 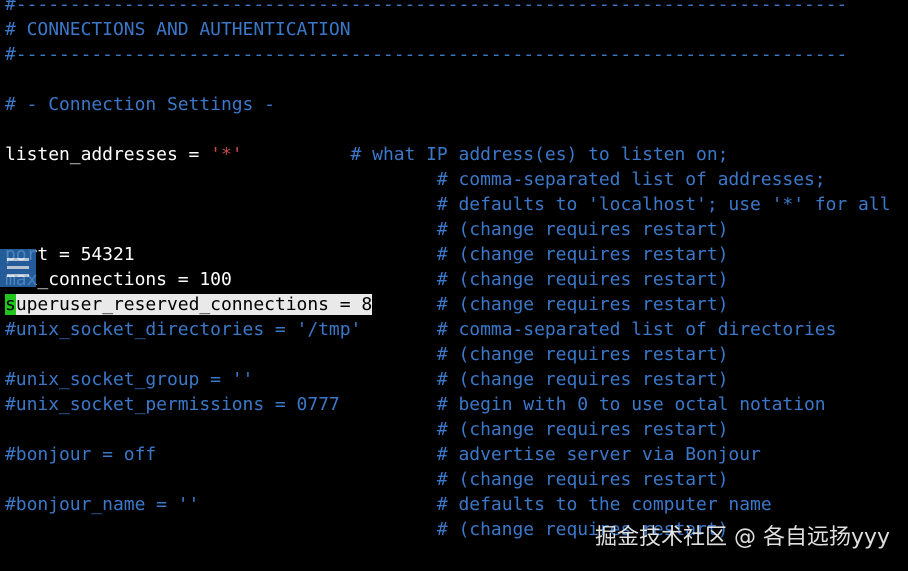 What do you see at coordinates (742, 537) in the screenshot?
I see `watermark: 掘金技术社区 @ 各自远扬yyy` at bounding box center [742, 537].